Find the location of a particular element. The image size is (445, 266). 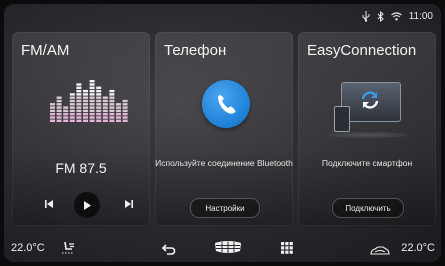

apps-grid-icon is located at coordinates (287, 250).